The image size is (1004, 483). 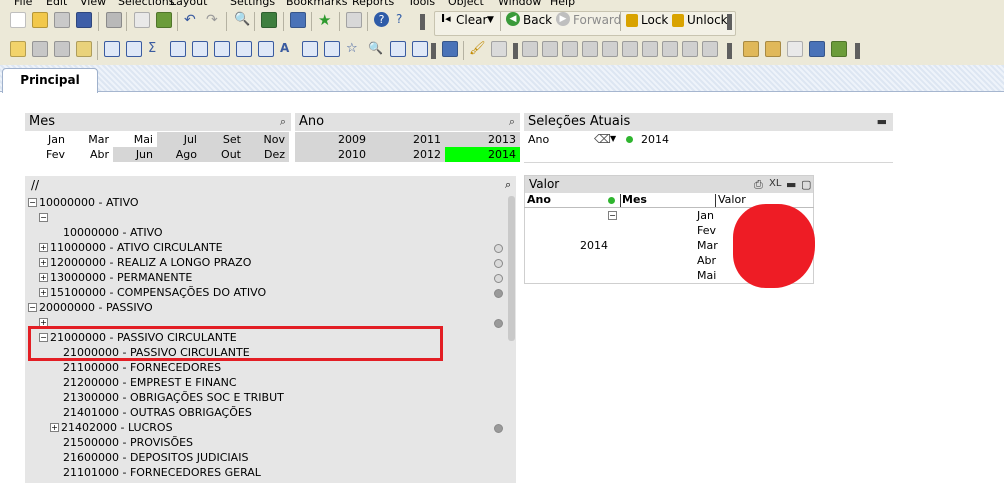 What do you see at coordinates (244, 49) in the screenshot?
I see `current-selections-icon` at bounding box center [244, 49].